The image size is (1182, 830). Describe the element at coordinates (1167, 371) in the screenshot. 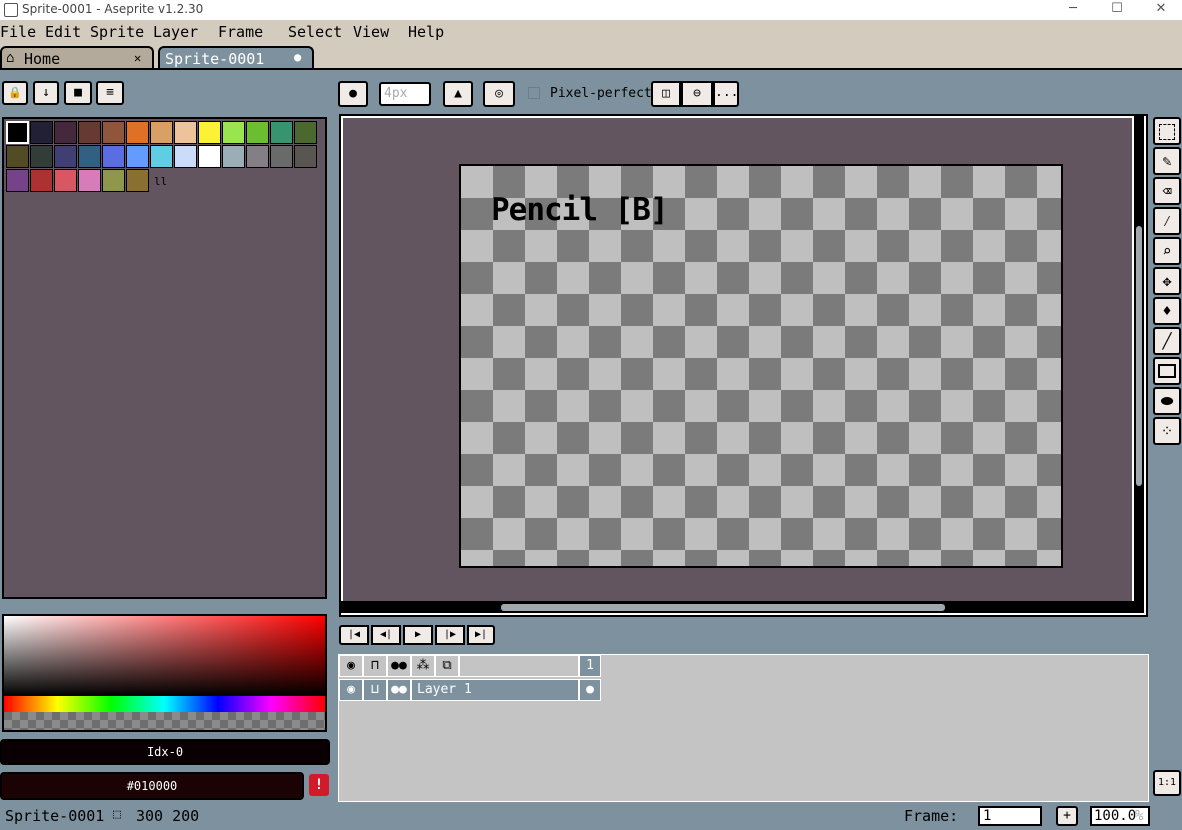

I see `rectangle-tool` at that location.